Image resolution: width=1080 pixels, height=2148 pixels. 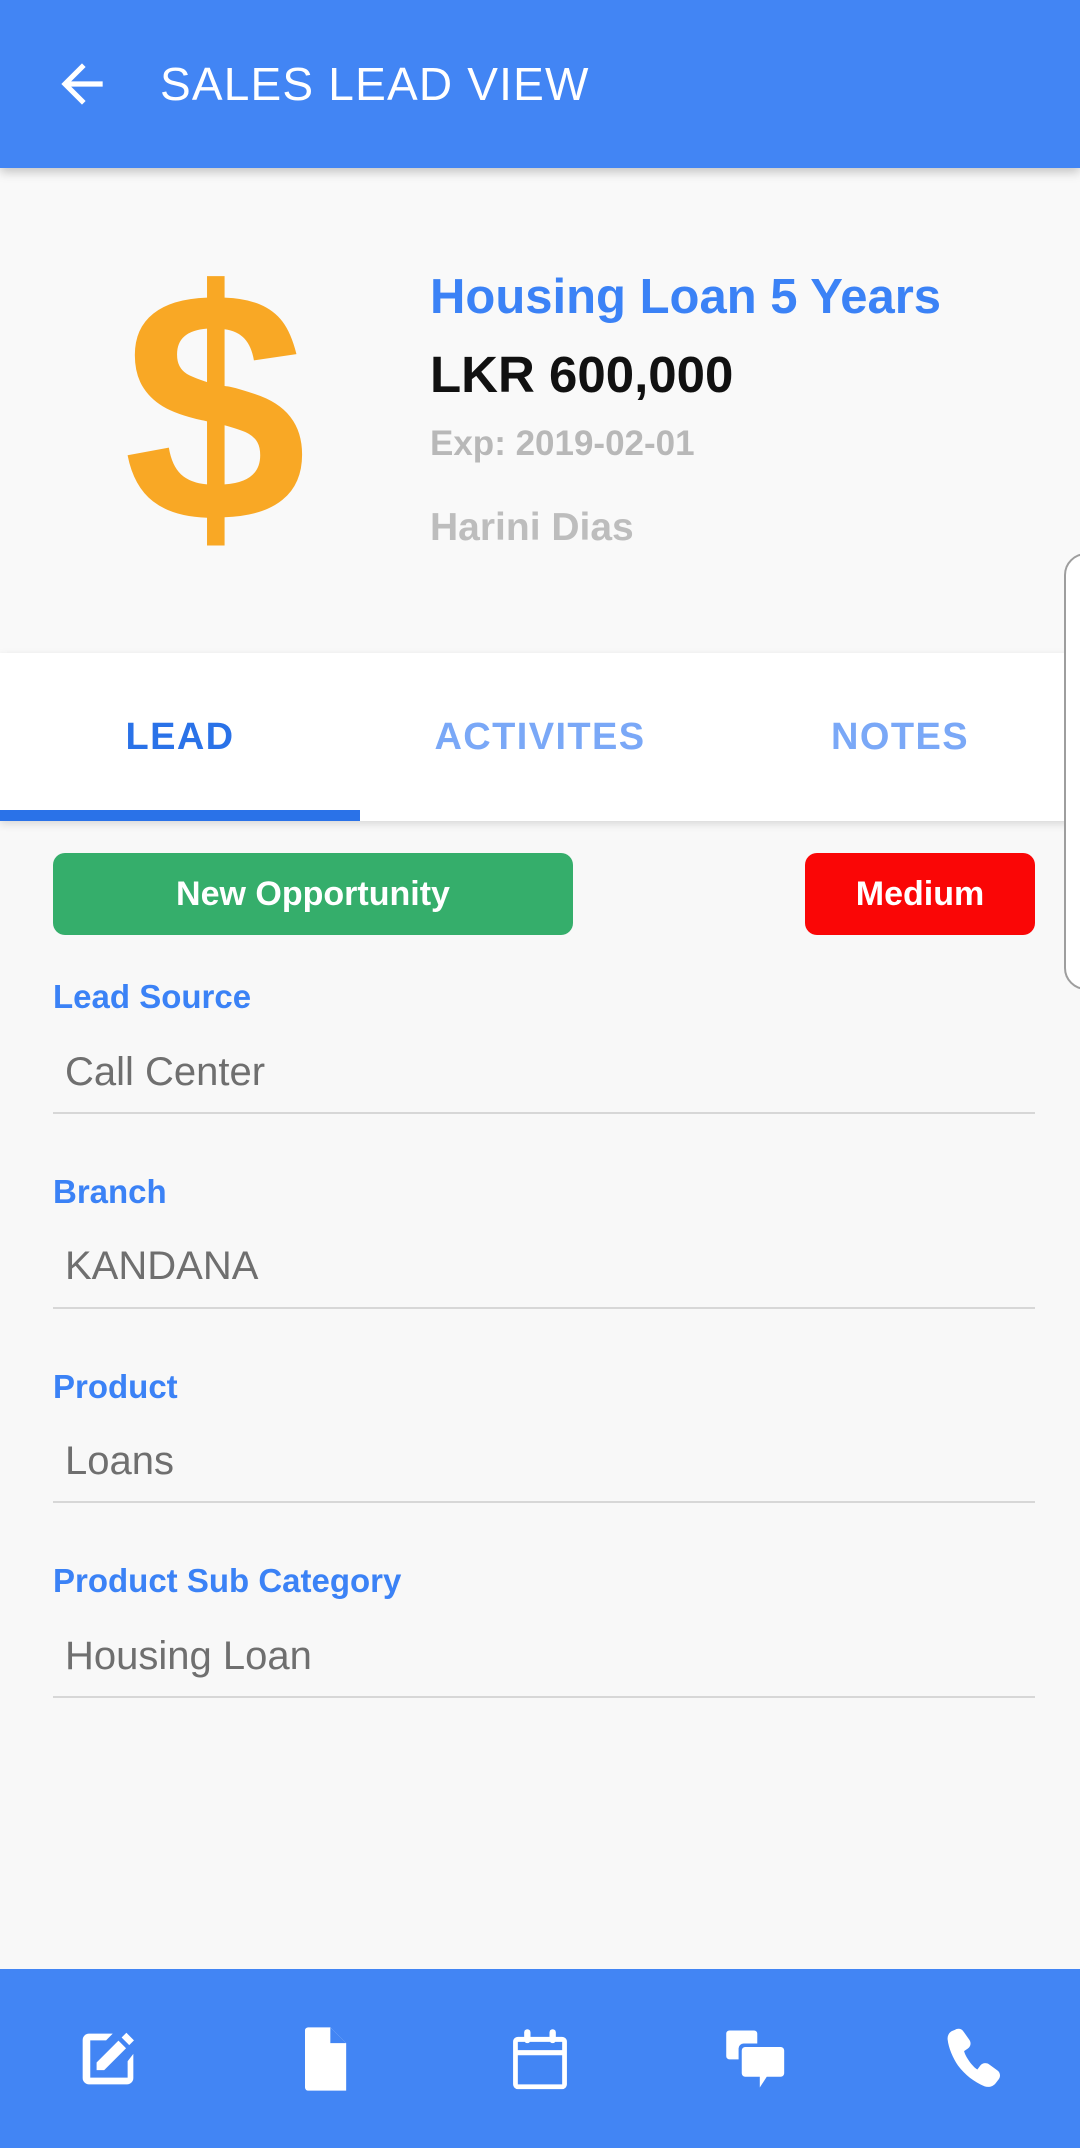 I want to click on tab-notes-label: NOTES, so click(x=900, y=736).